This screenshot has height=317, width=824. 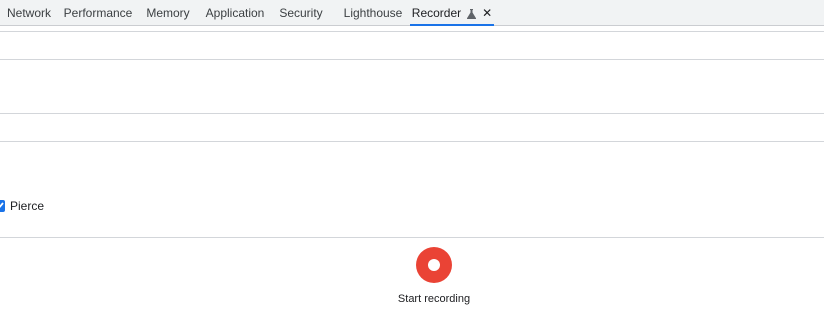 I want to click on experiment-flask-icon, so click(x=472, y=13).